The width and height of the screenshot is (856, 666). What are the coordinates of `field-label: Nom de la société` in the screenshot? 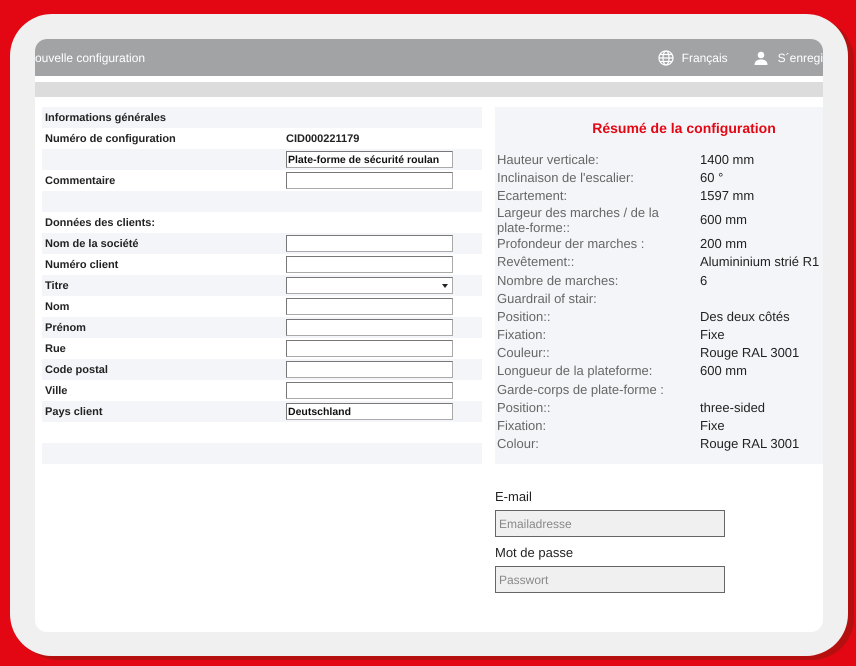 It's located at (92, 244).